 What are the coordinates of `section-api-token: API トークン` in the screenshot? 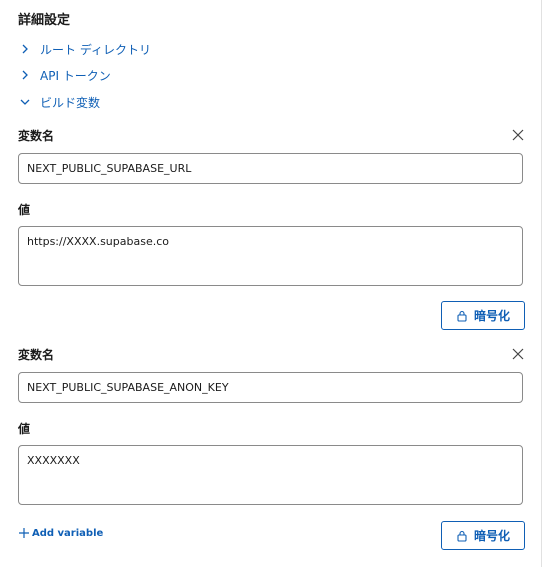 It's located at (64, 75).